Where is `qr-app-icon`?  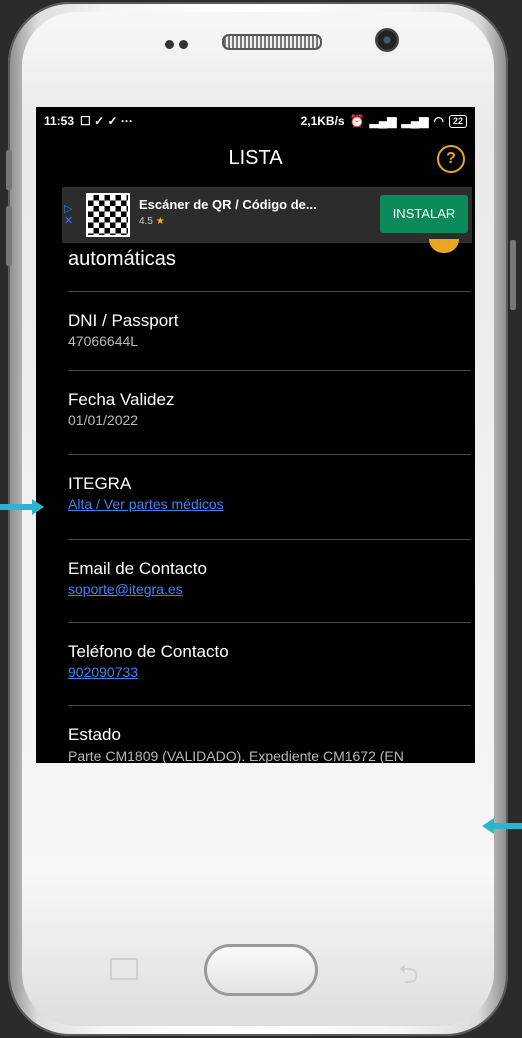 qr-app-icon is located at coordinates (108, 215).